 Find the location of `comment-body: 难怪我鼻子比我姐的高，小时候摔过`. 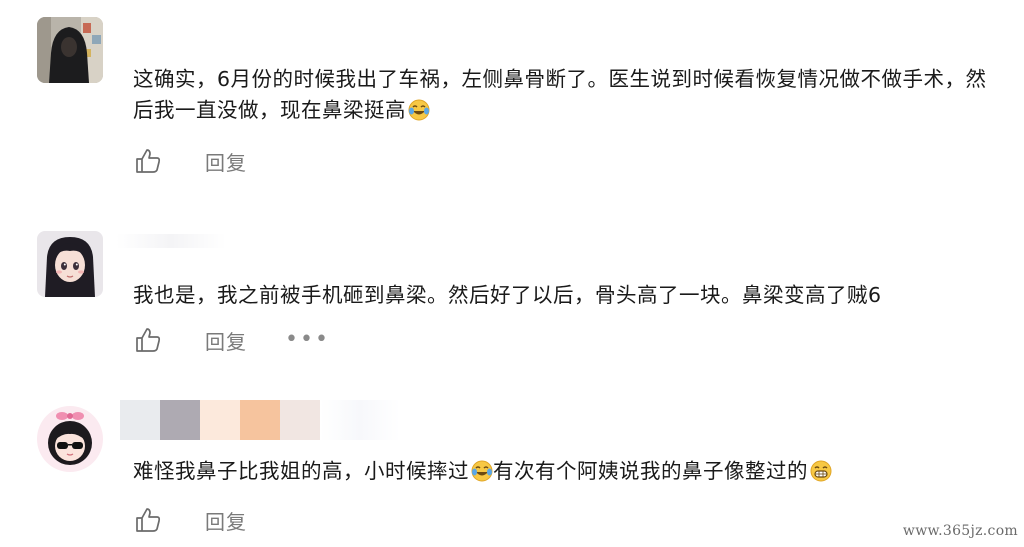

comment-body: 难怪我鼻子比我姐的高，小时候摔过 is located at coordinates (301, 471).